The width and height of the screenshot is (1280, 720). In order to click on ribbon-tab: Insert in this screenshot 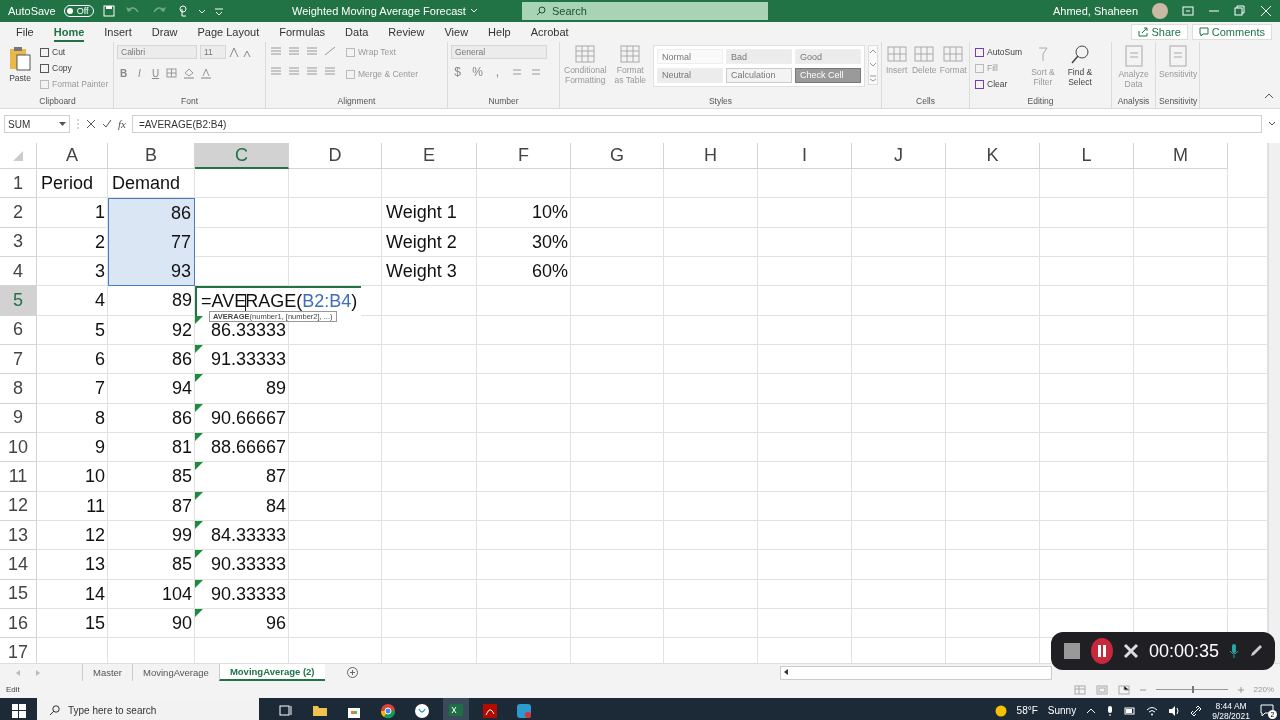, I will do `click(118, 32)`.